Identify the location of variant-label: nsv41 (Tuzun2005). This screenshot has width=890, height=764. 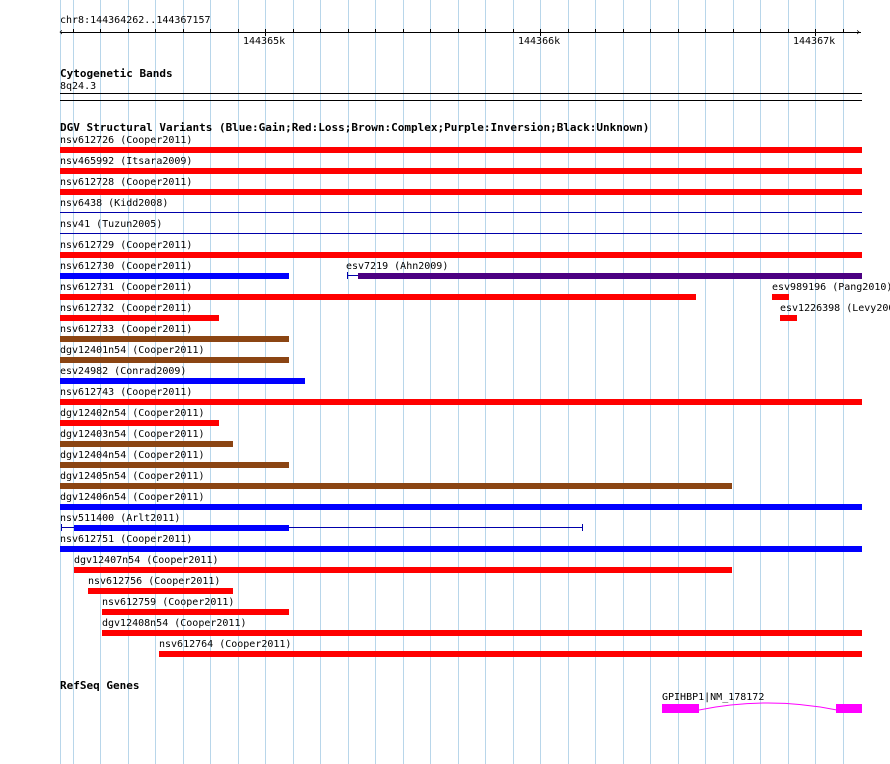
(111, 224).